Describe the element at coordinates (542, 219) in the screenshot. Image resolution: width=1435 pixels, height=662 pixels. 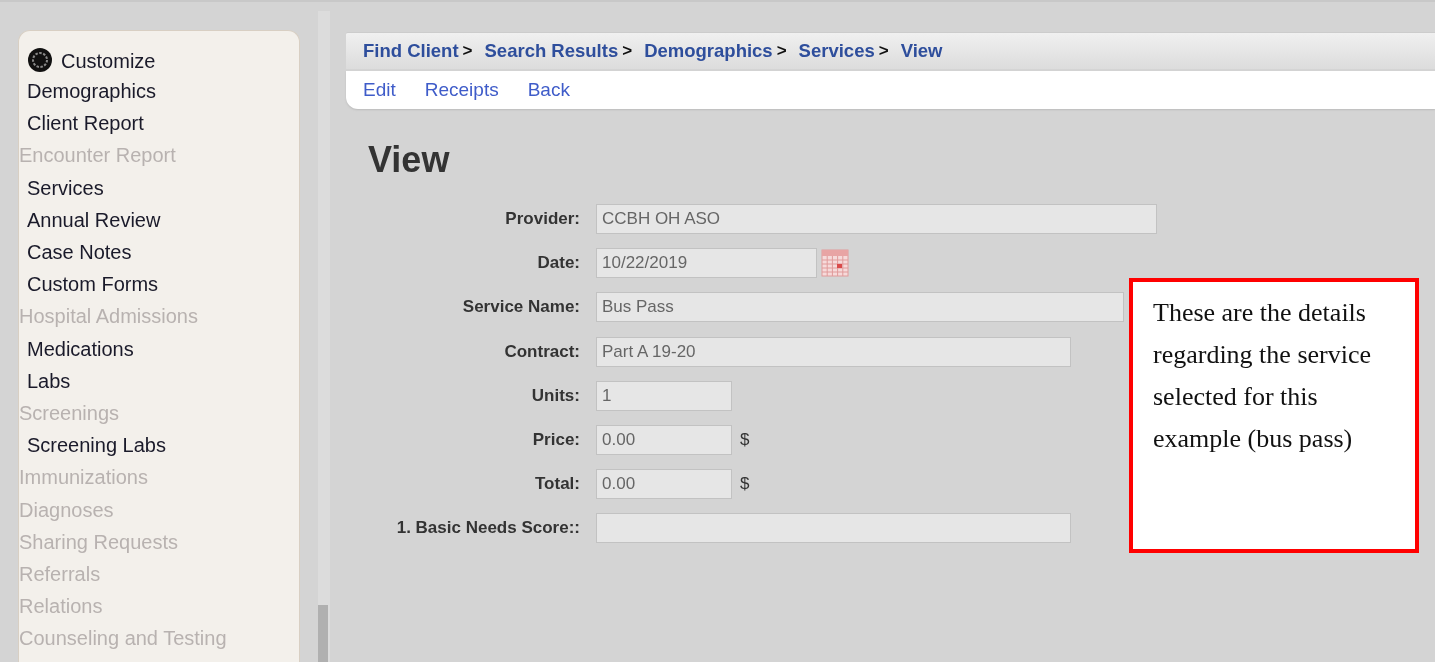
I see `field-label: Provider:` at that location.